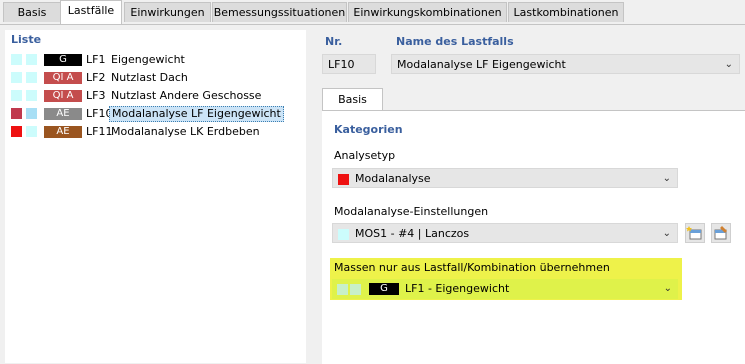 This screenshot has width=745, height=364. What do you see at coordinates (96, 59) in the screenshot?
I see `load-case-id: LF1` at bounding box center [96, 59].